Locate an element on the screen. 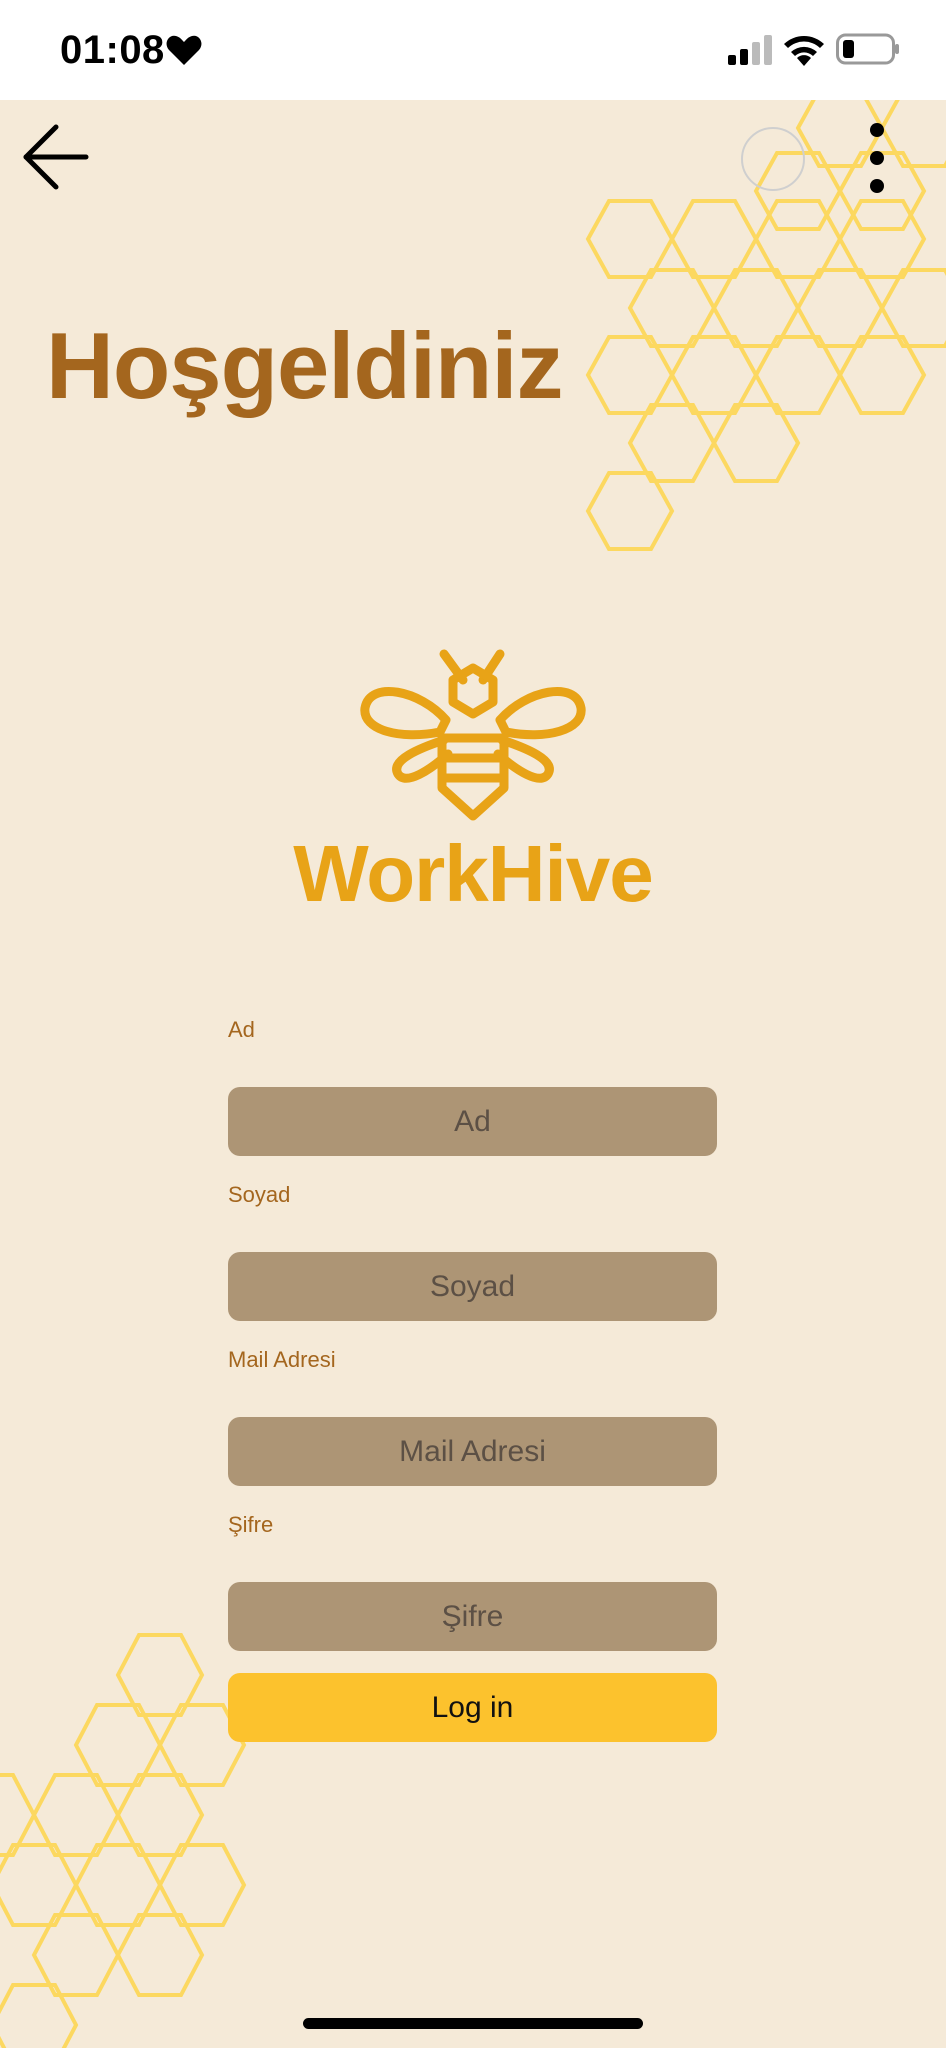  battery-icon is located at coordinates (867, 49).